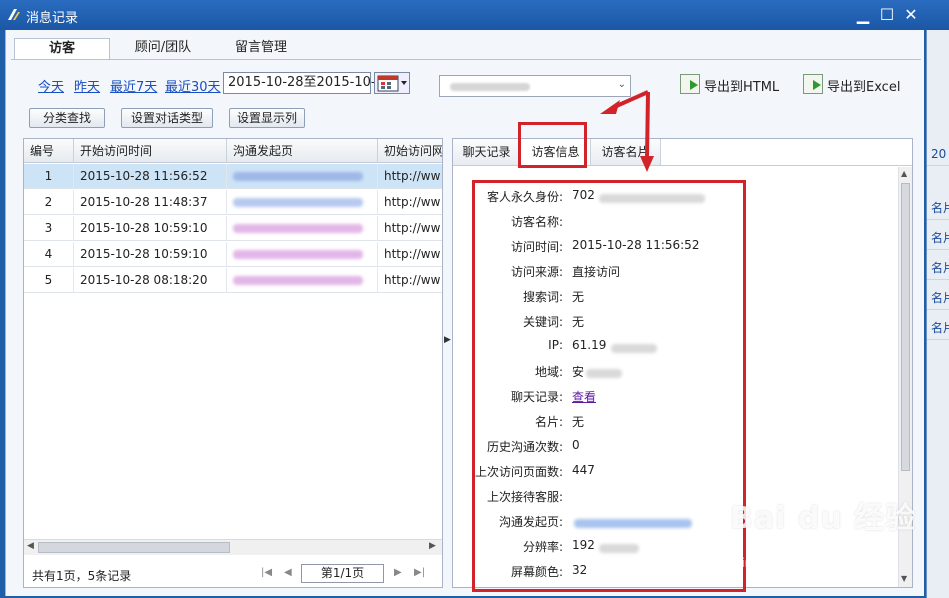  Describe the element at coordinates (823, 518) in the screenshot. I see `watermark-brand: Bai du 经验` at that location.